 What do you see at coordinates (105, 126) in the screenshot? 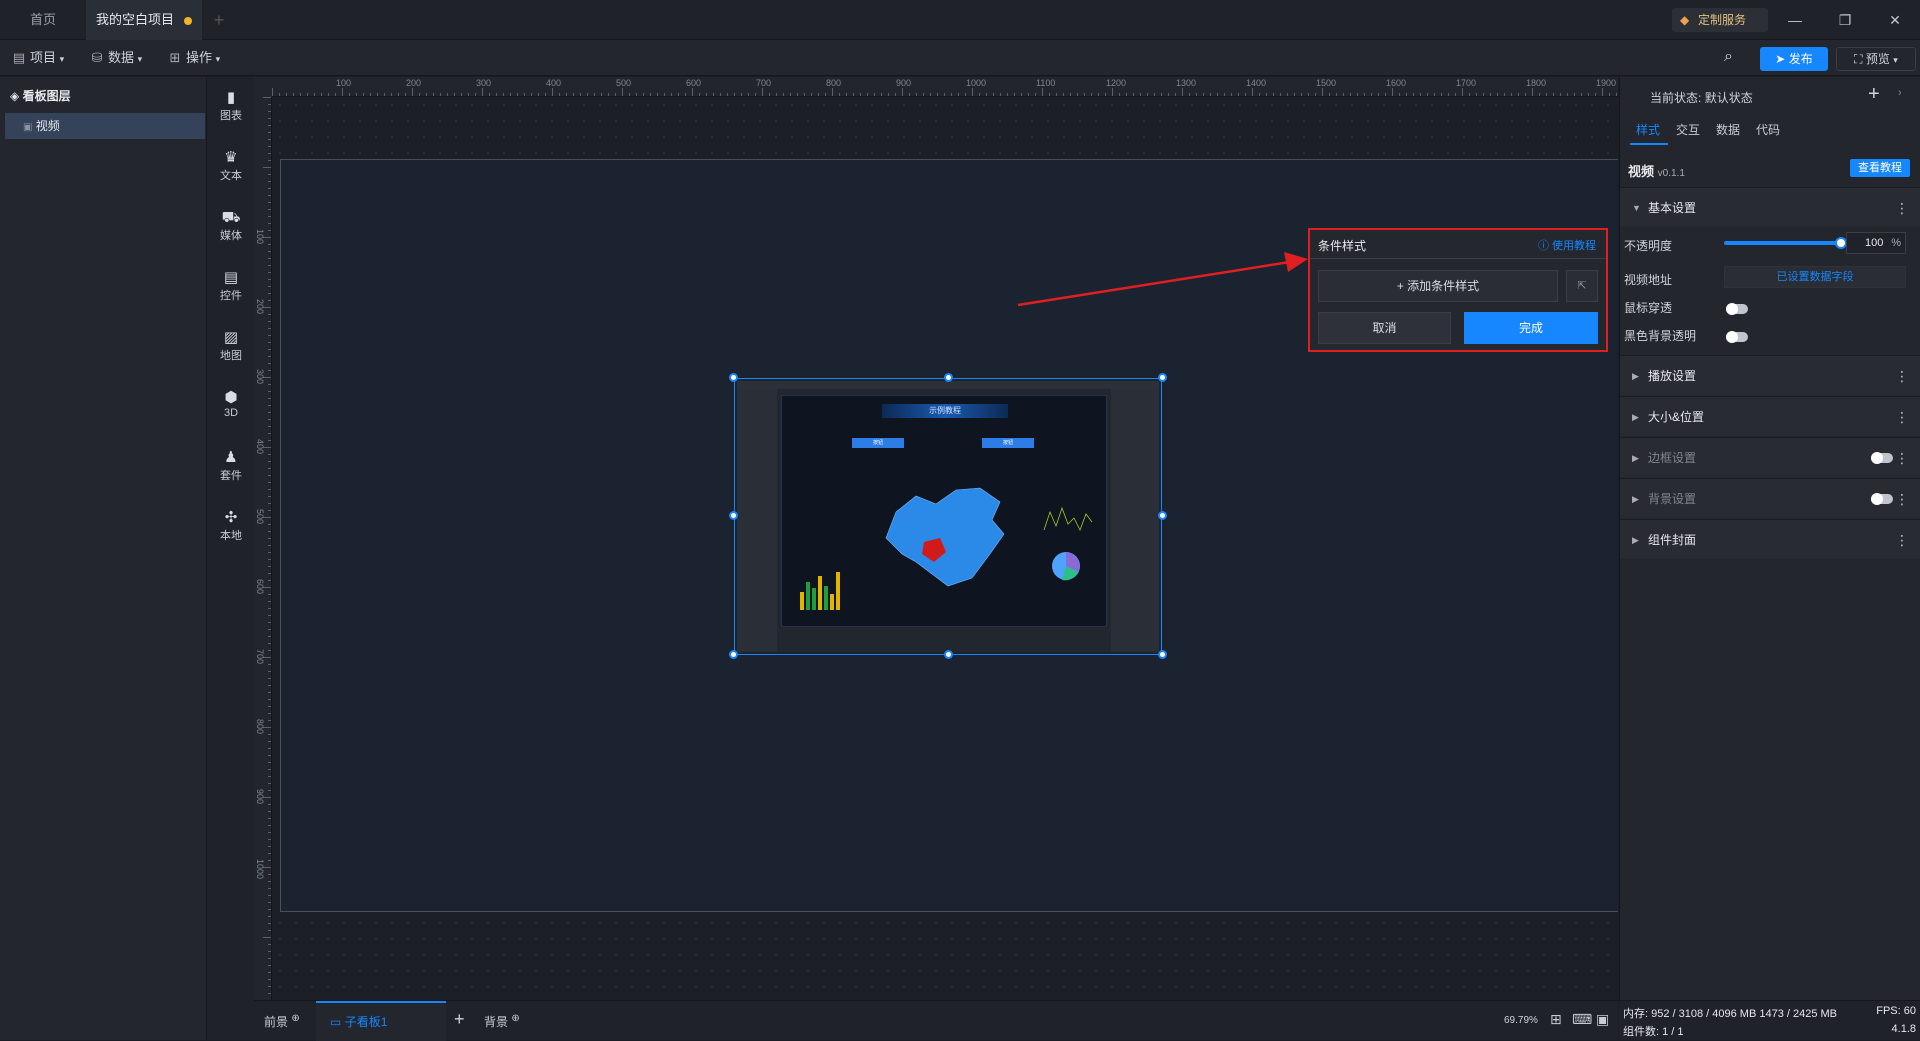
I see `layer-item-video: ▣ 视频` at bounding box center [105, 126].